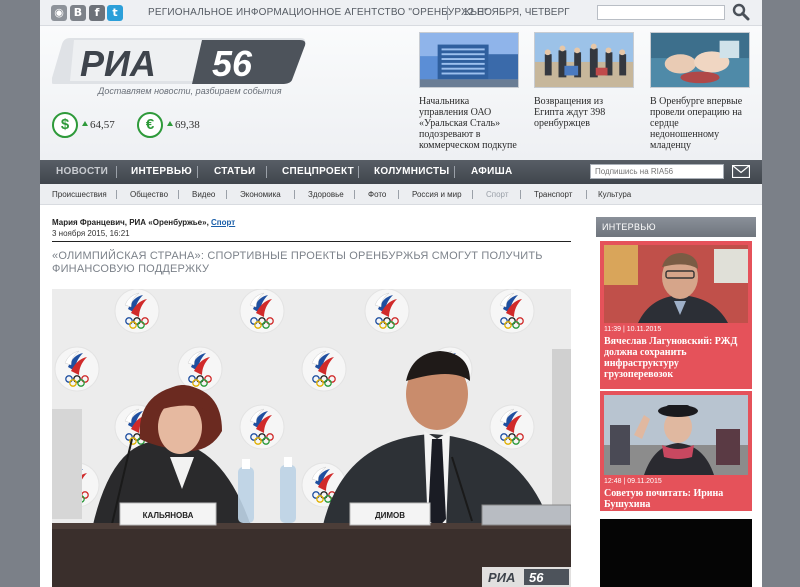 Image resolution: width=800 pixels, height=587 pixels. Describe the element at coordinates (234, 171) in the screenshot. I see `nav-item-articles: СТАТЬИ` at that location.